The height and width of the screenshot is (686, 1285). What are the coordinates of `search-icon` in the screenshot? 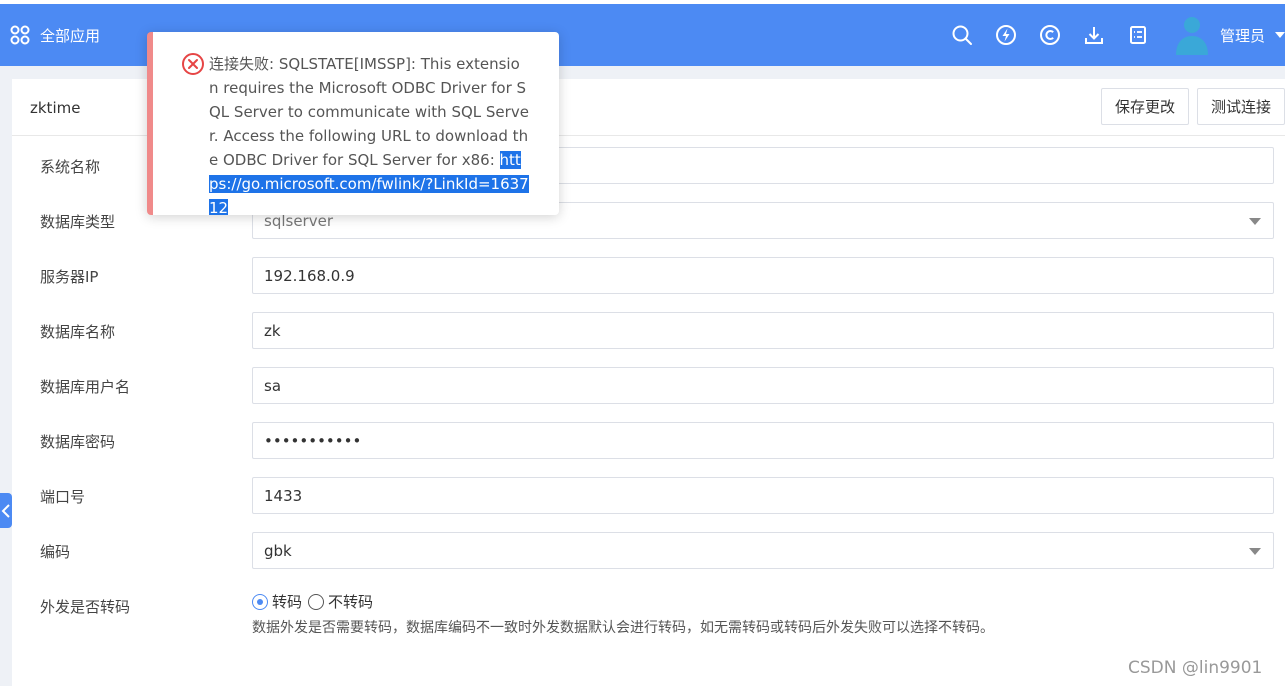 It's located at (962, 35).